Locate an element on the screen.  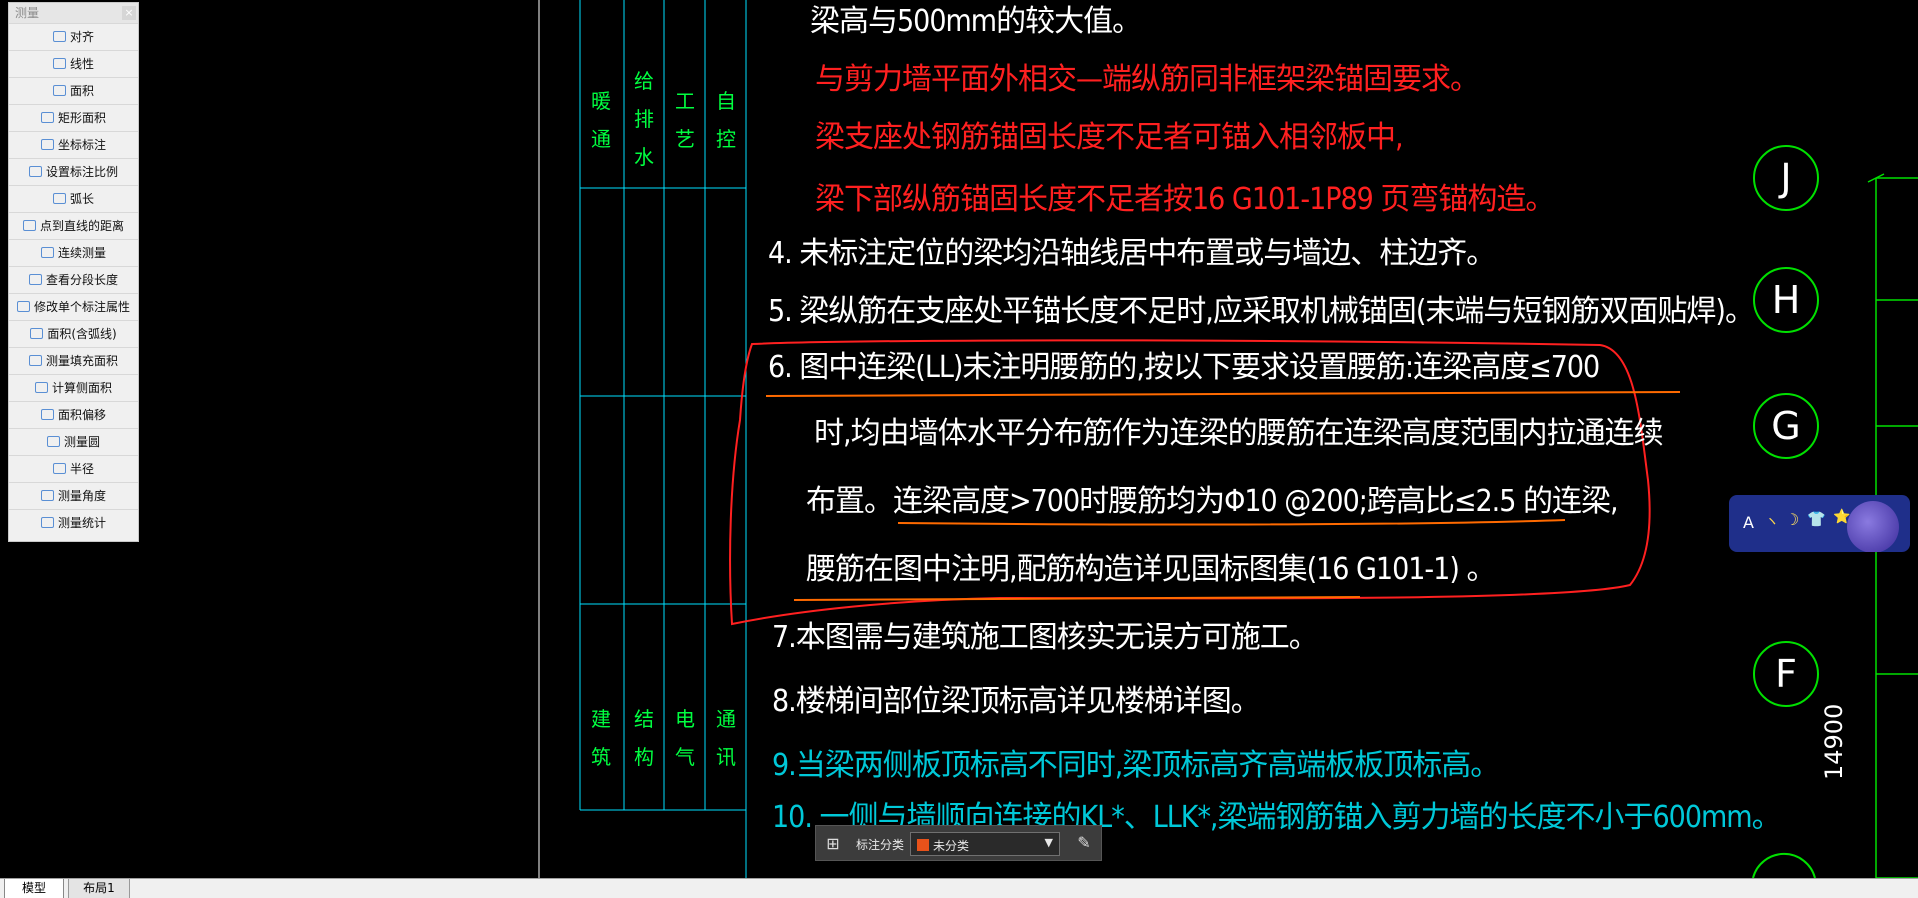
palette-item-label: 点到直线的距离 is located at coordinates (81, 226).